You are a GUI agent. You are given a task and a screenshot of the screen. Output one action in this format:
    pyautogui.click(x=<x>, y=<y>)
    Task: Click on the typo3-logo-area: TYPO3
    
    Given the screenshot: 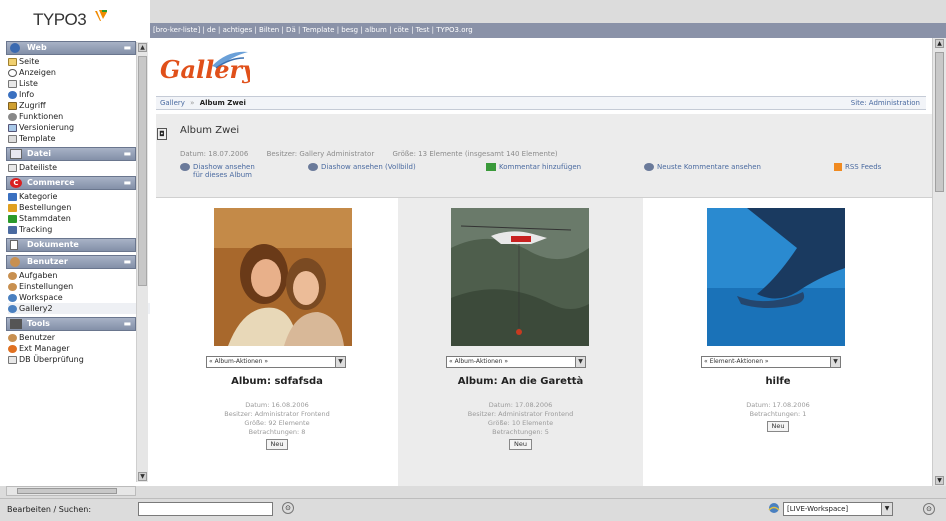 What is the action you would take?
    pyautogui.click(x=75, y=19)
    